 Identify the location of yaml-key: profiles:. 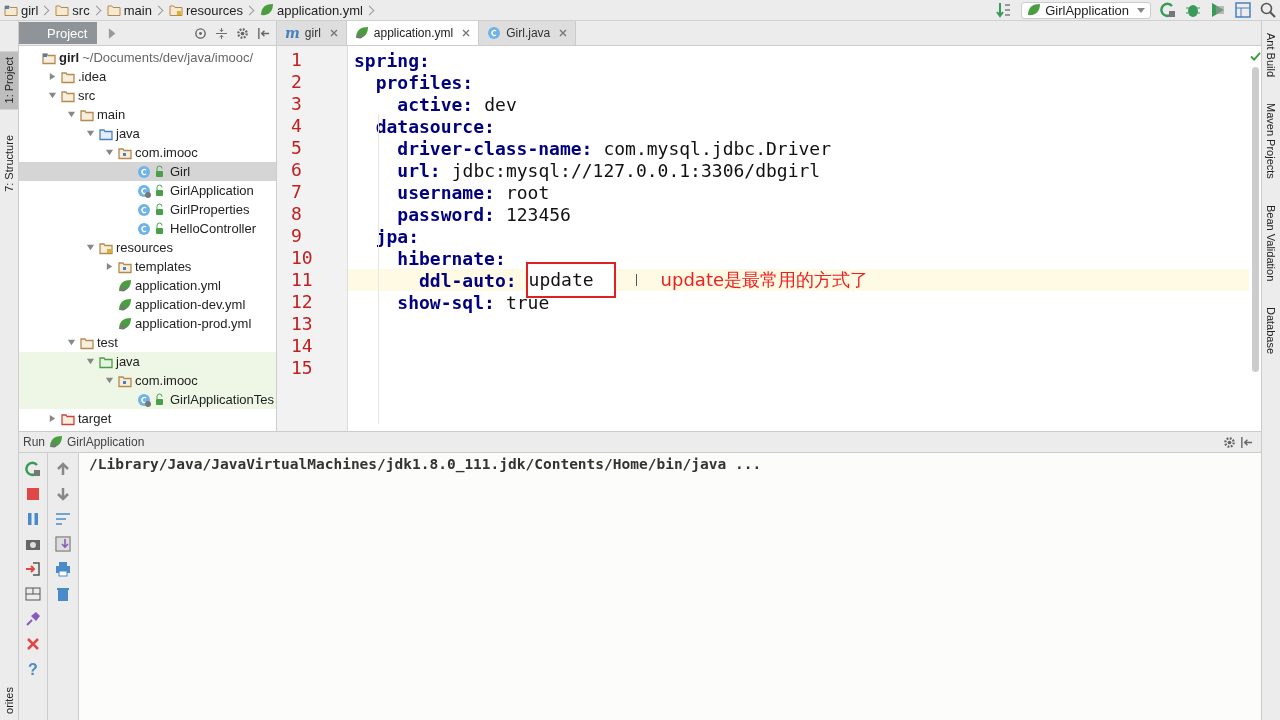
(414, 82).